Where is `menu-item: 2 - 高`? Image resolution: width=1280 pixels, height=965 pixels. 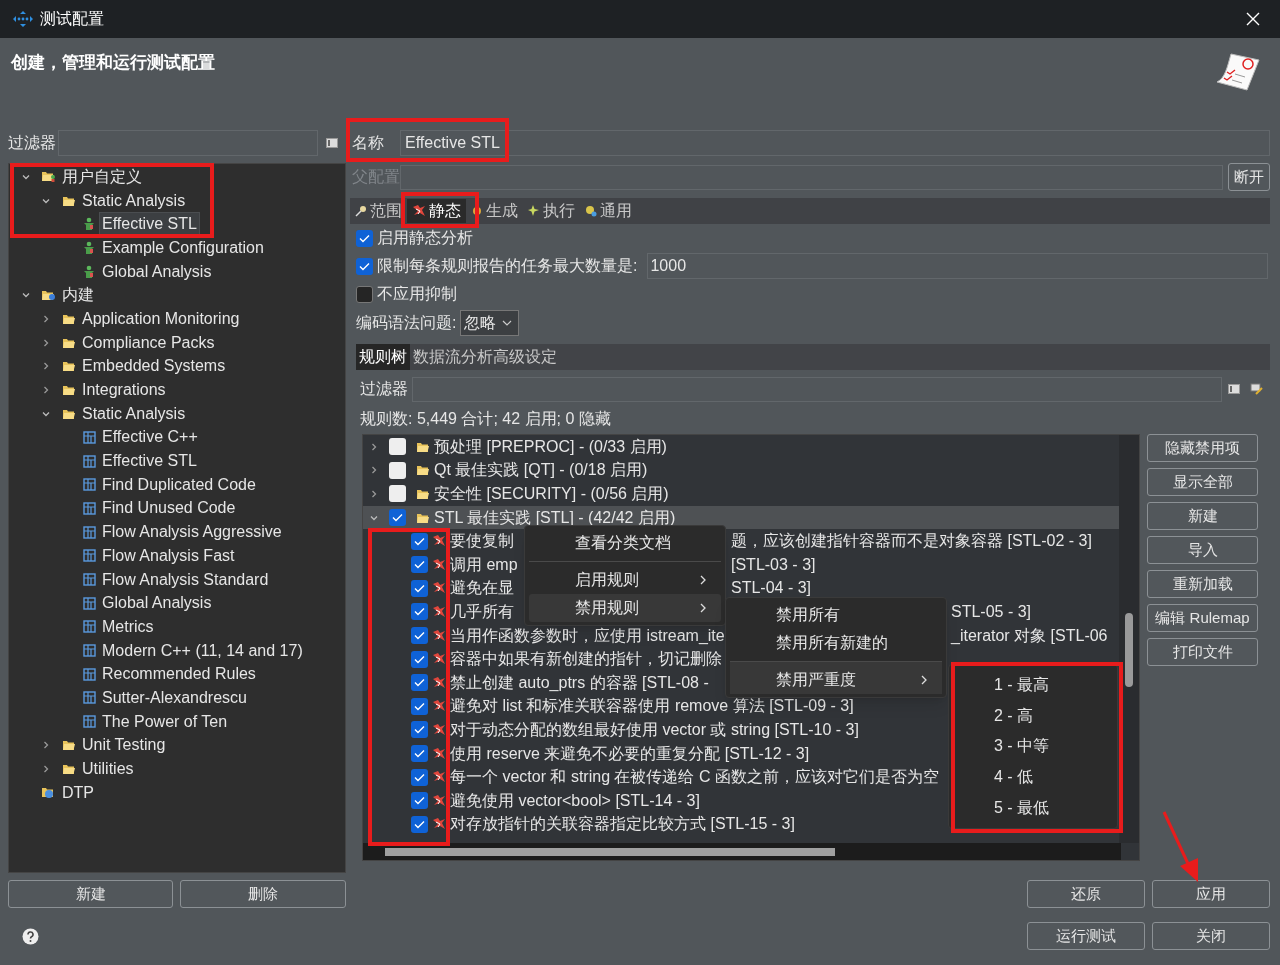
menu-item: 2 - 高 is located at coordinates (1033, 716).